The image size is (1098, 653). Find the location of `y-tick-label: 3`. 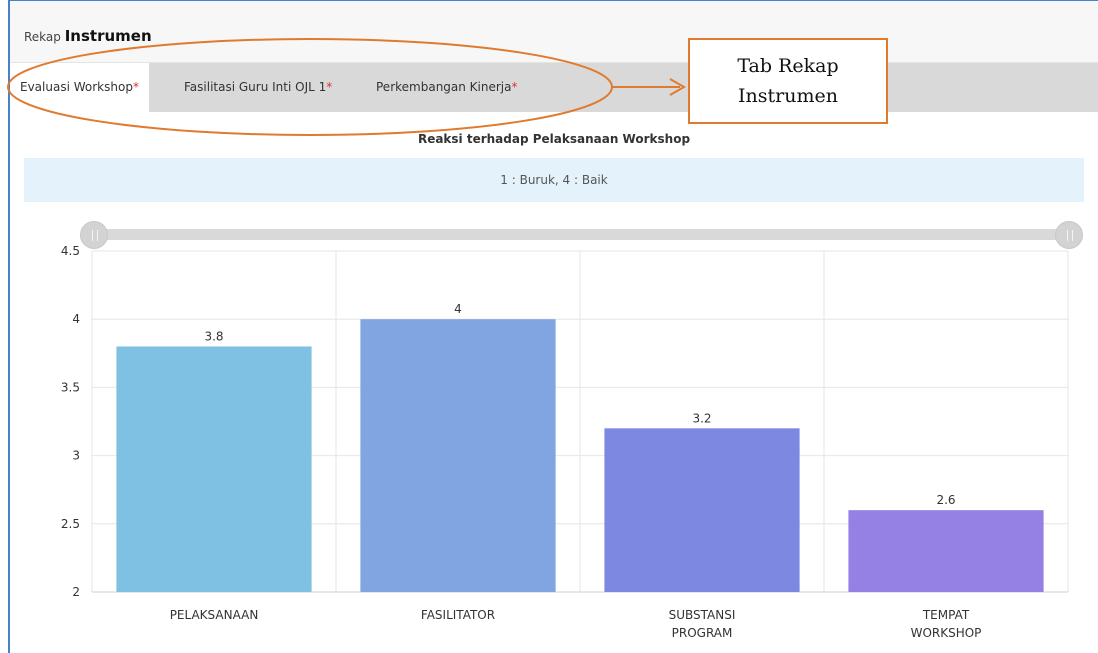

y-tick-label: 3 is located at coordinates (76, 456).